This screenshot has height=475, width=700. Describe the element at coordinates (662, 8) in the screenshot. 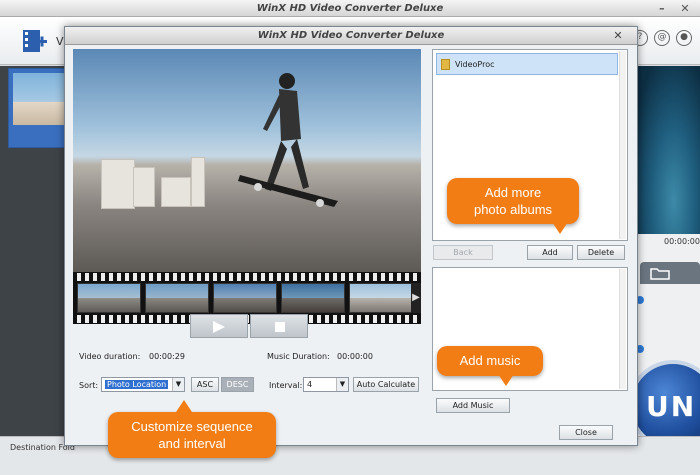

I see `minimize-icon: –` at that location.